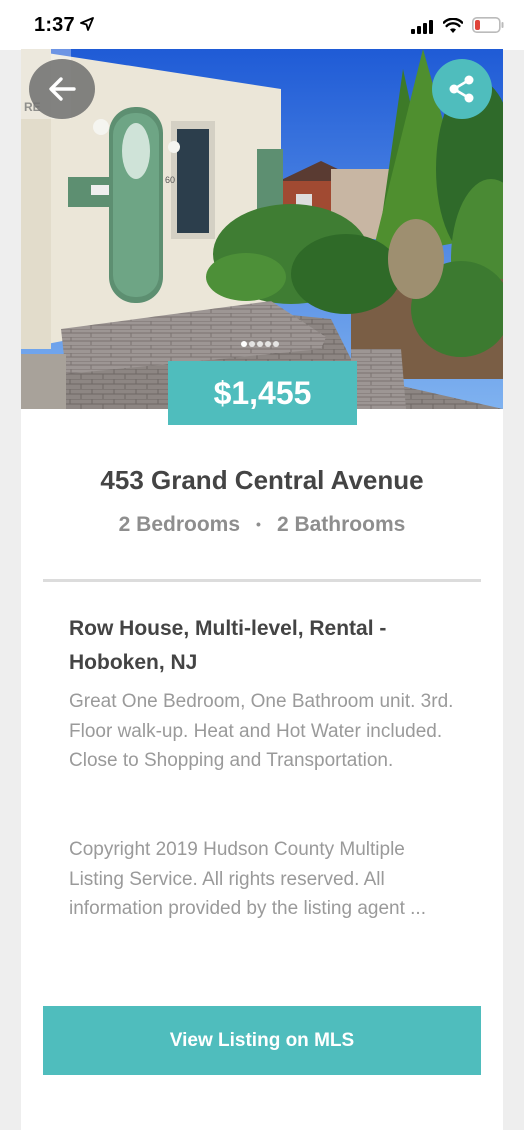 The height and width of the screenshot is (1130, 524). Describe the element at coordinates (170, 180) in the screenshot. I see `house-number: 60` at that location.